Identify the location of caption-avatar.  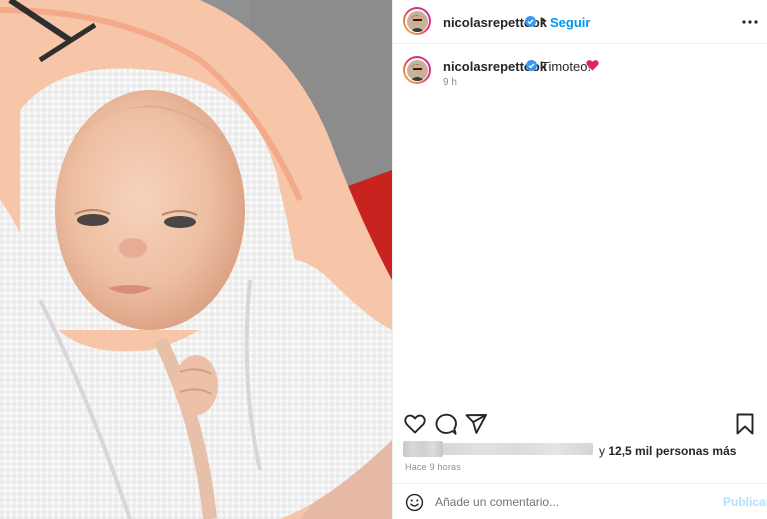
(417, 70).